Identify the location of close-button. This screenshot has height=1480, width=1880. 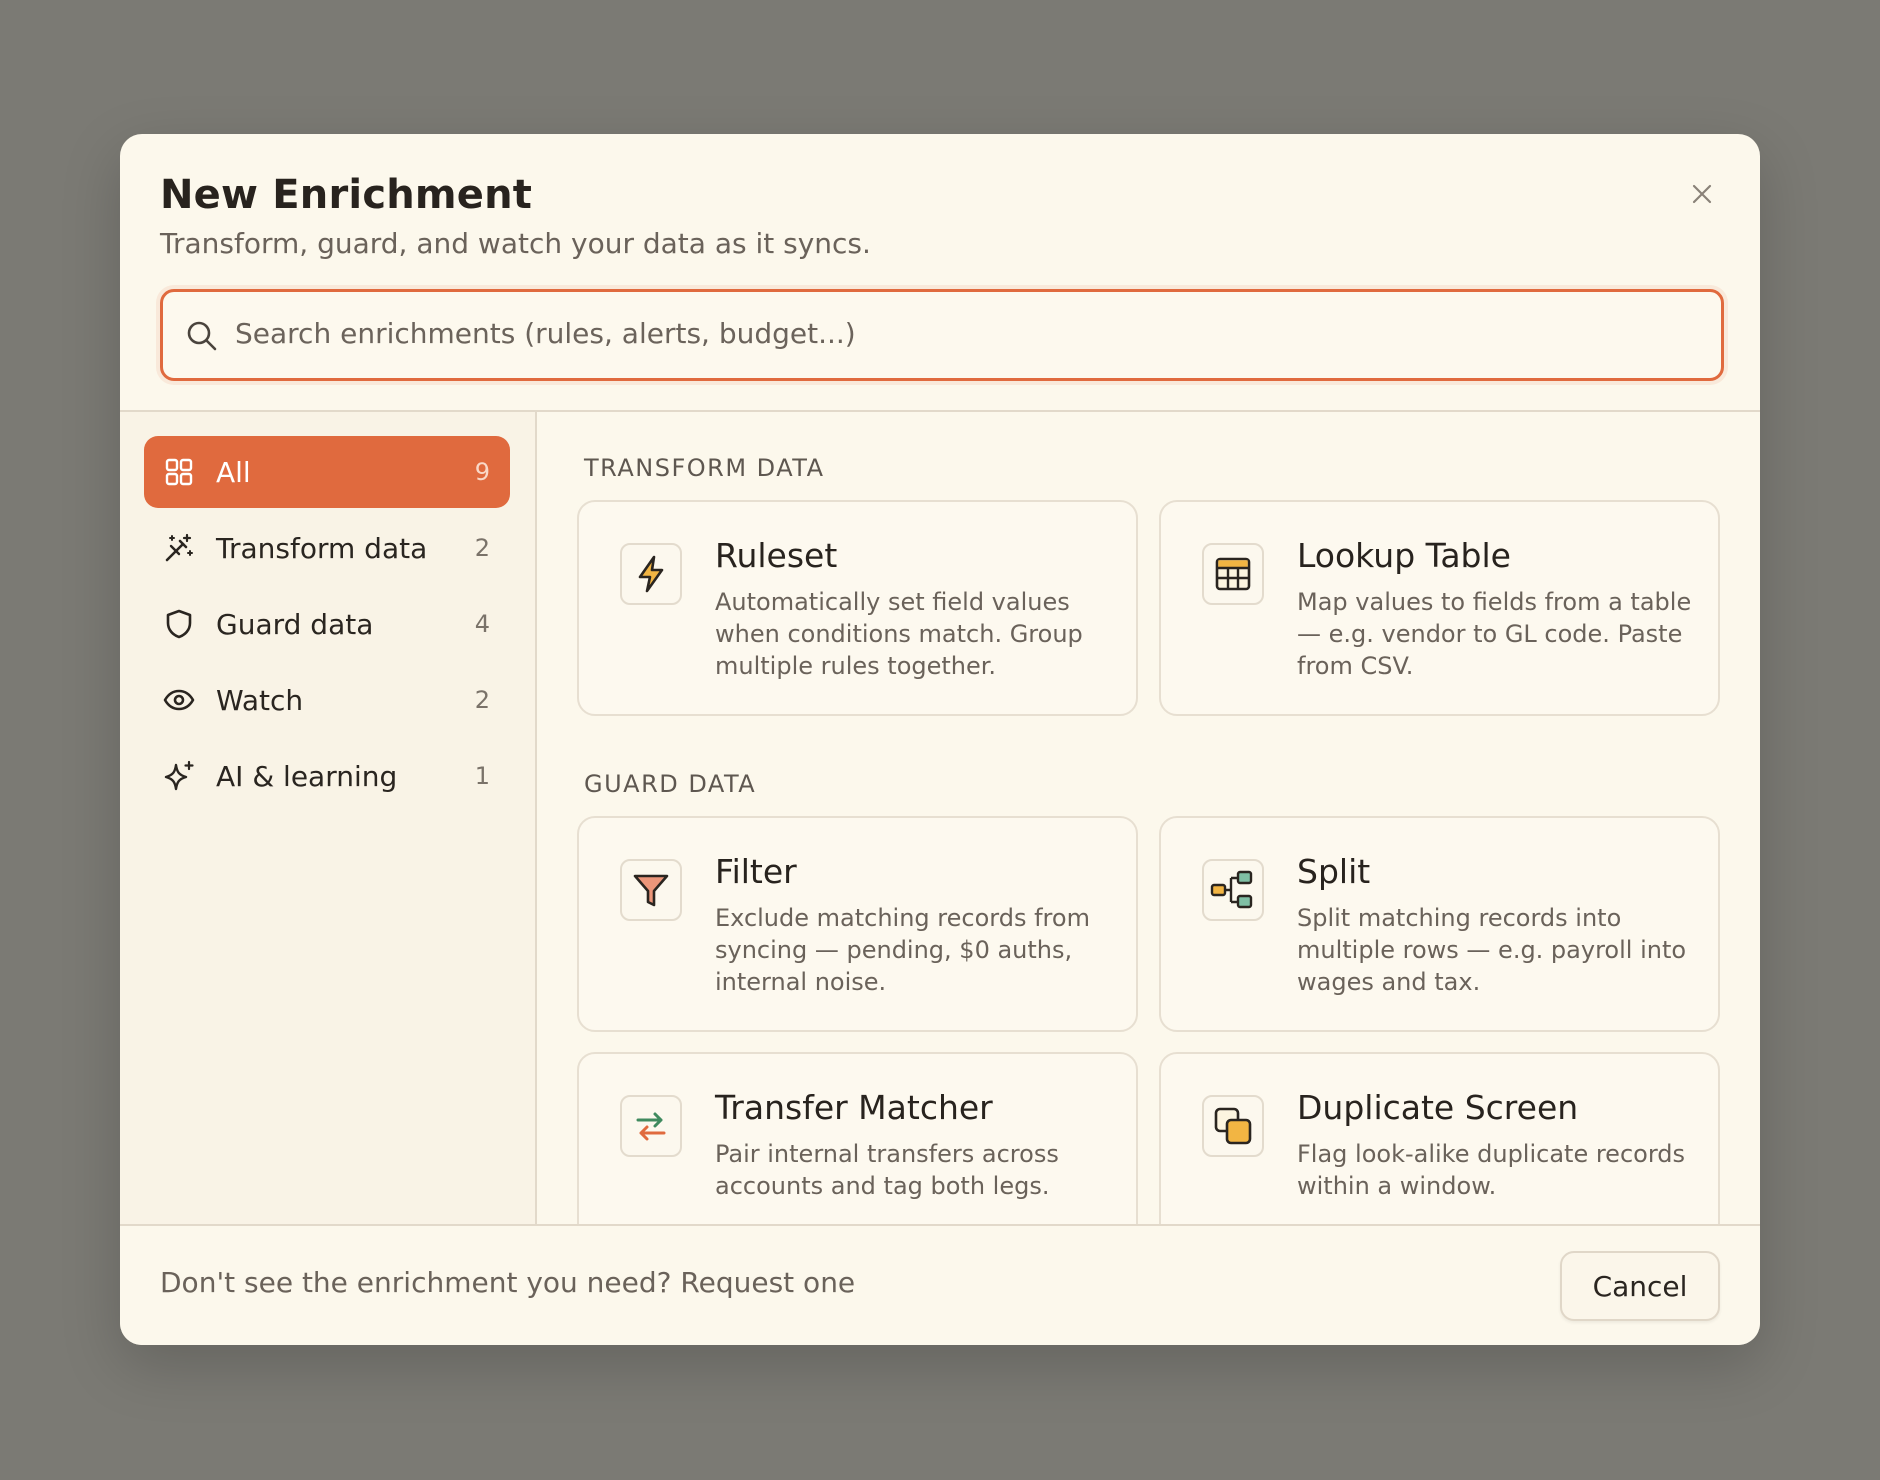
(1702, 194).